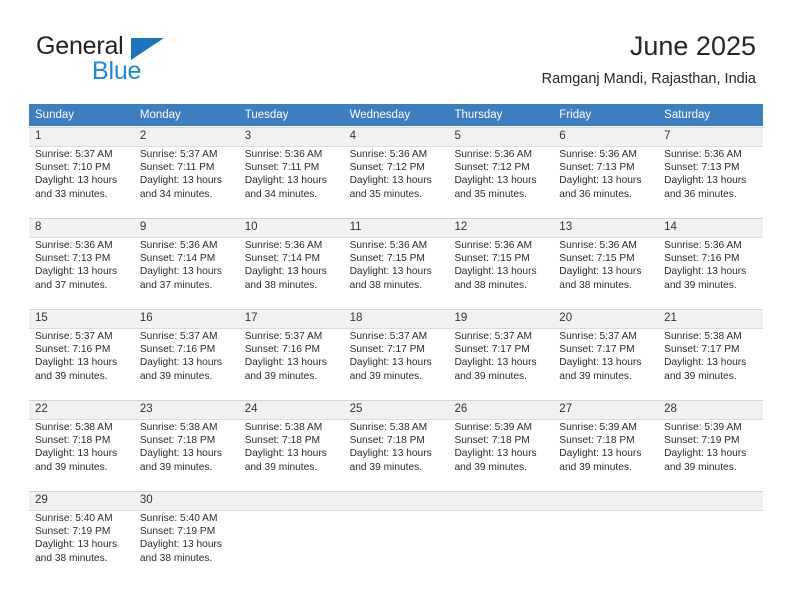  I want to click on day-number: 17, so click(251, 318).